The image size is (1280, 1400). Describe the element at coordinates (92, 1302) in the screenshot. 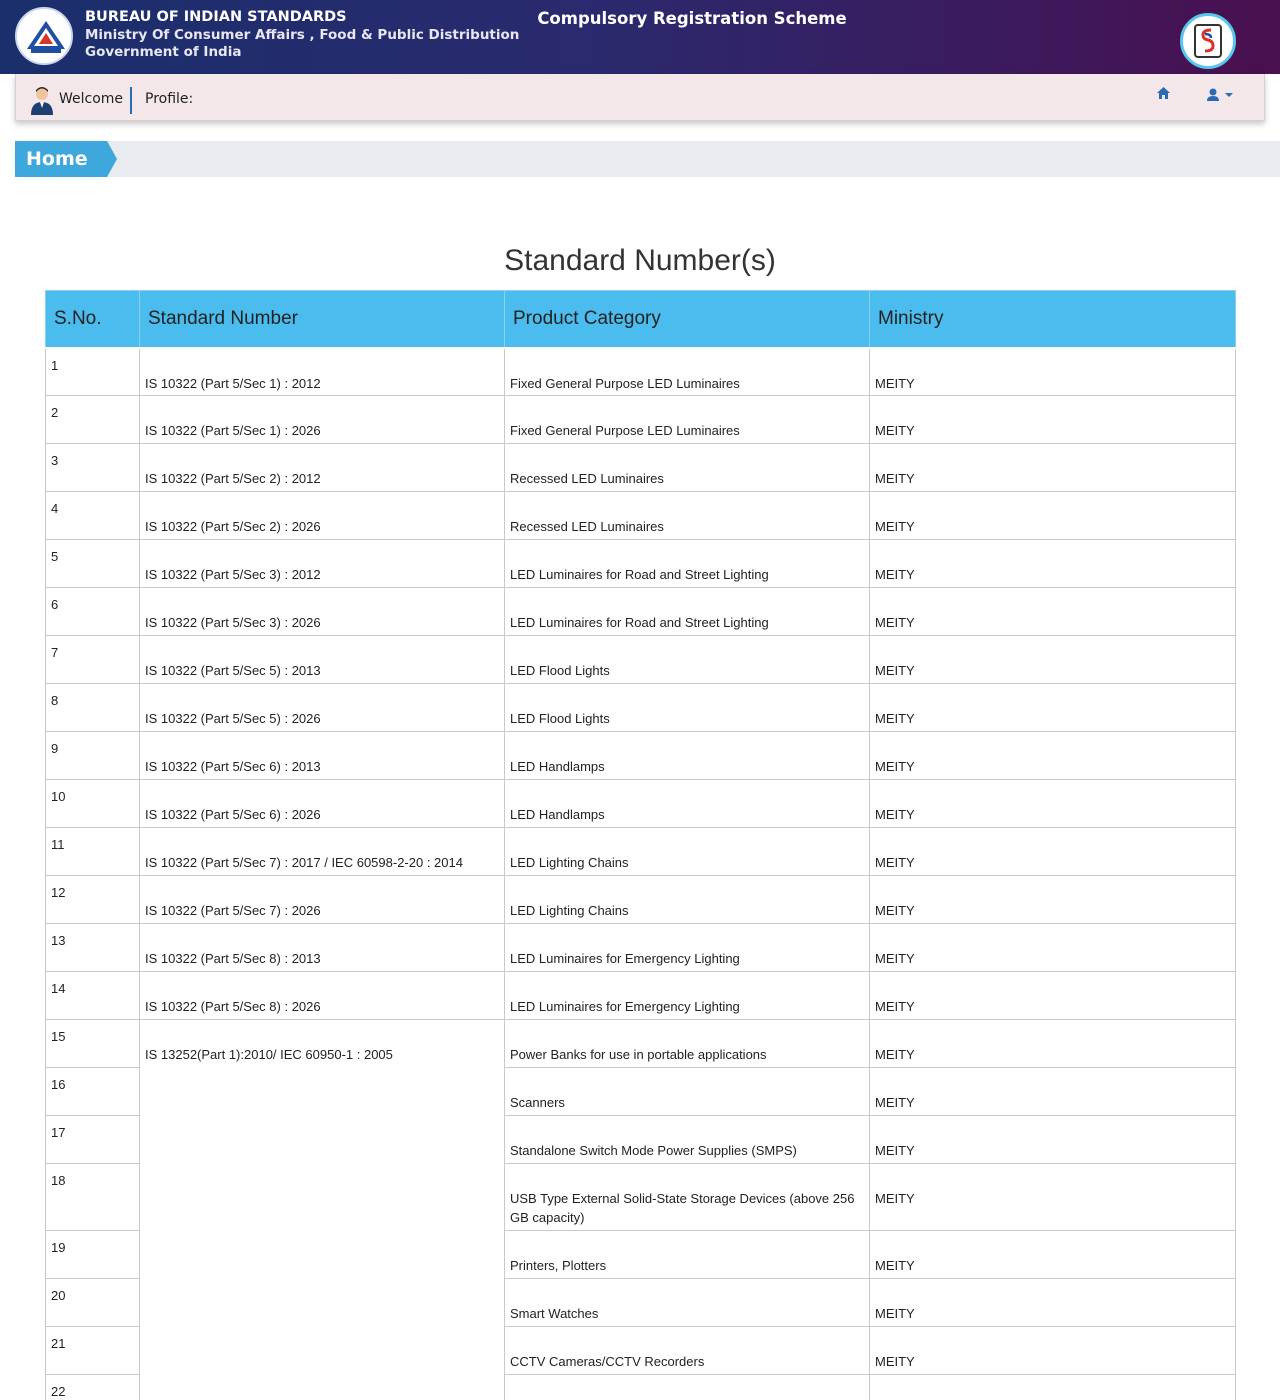

I see `cell-sno: 20` at that location.